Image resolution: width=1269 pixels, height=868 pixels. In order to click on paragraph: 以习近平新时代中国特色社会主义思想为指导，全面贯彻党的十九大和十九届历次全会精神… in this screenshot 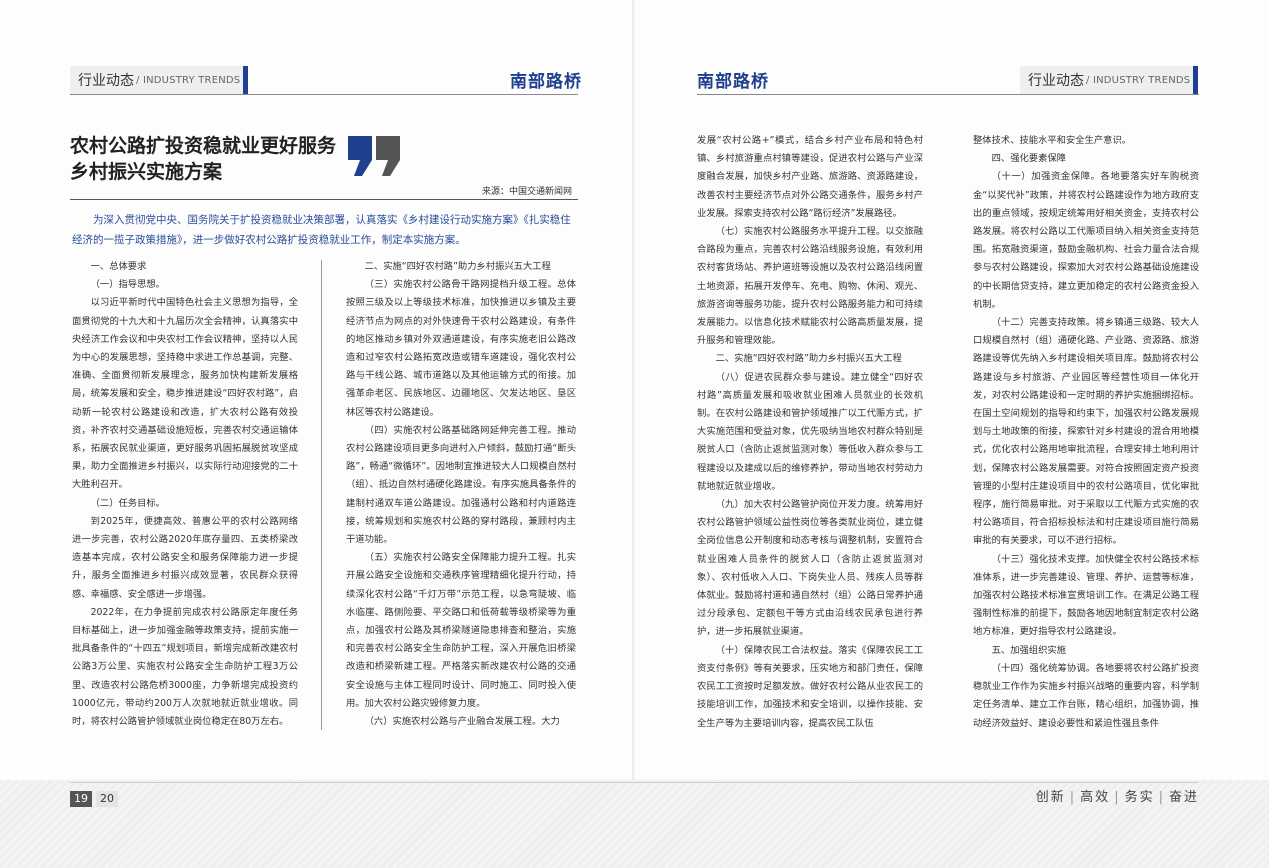, I will do `click(185, 394)`.